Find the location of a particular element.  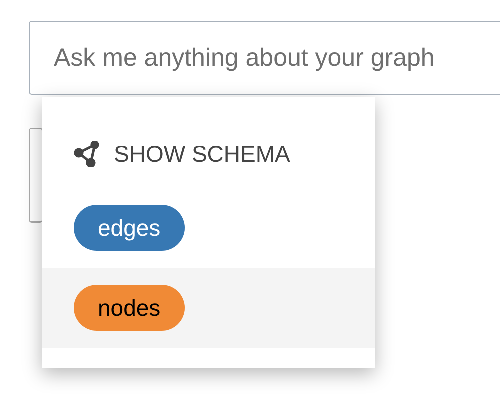

menu-header: SHOW SCHEMA is located at coordinates (202, 154).